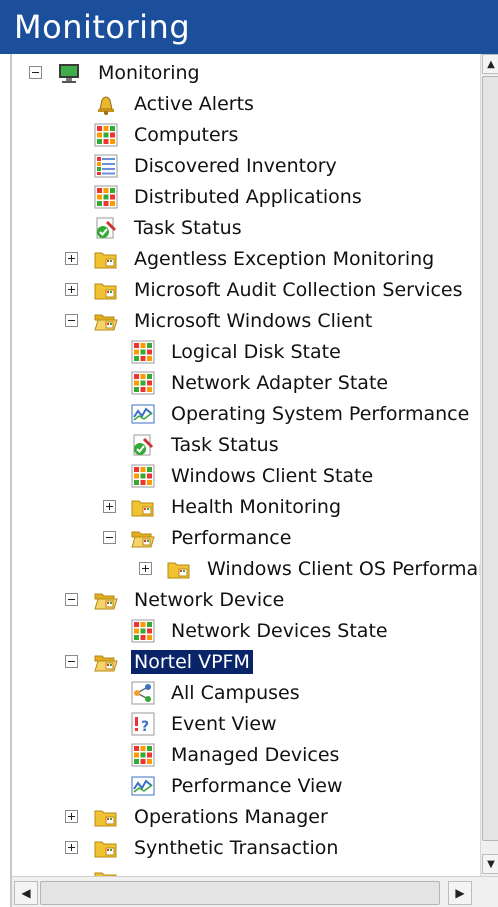  I want to click on tree-node-nortel-vpfm: Nortel VPFM, so click(242, 662).